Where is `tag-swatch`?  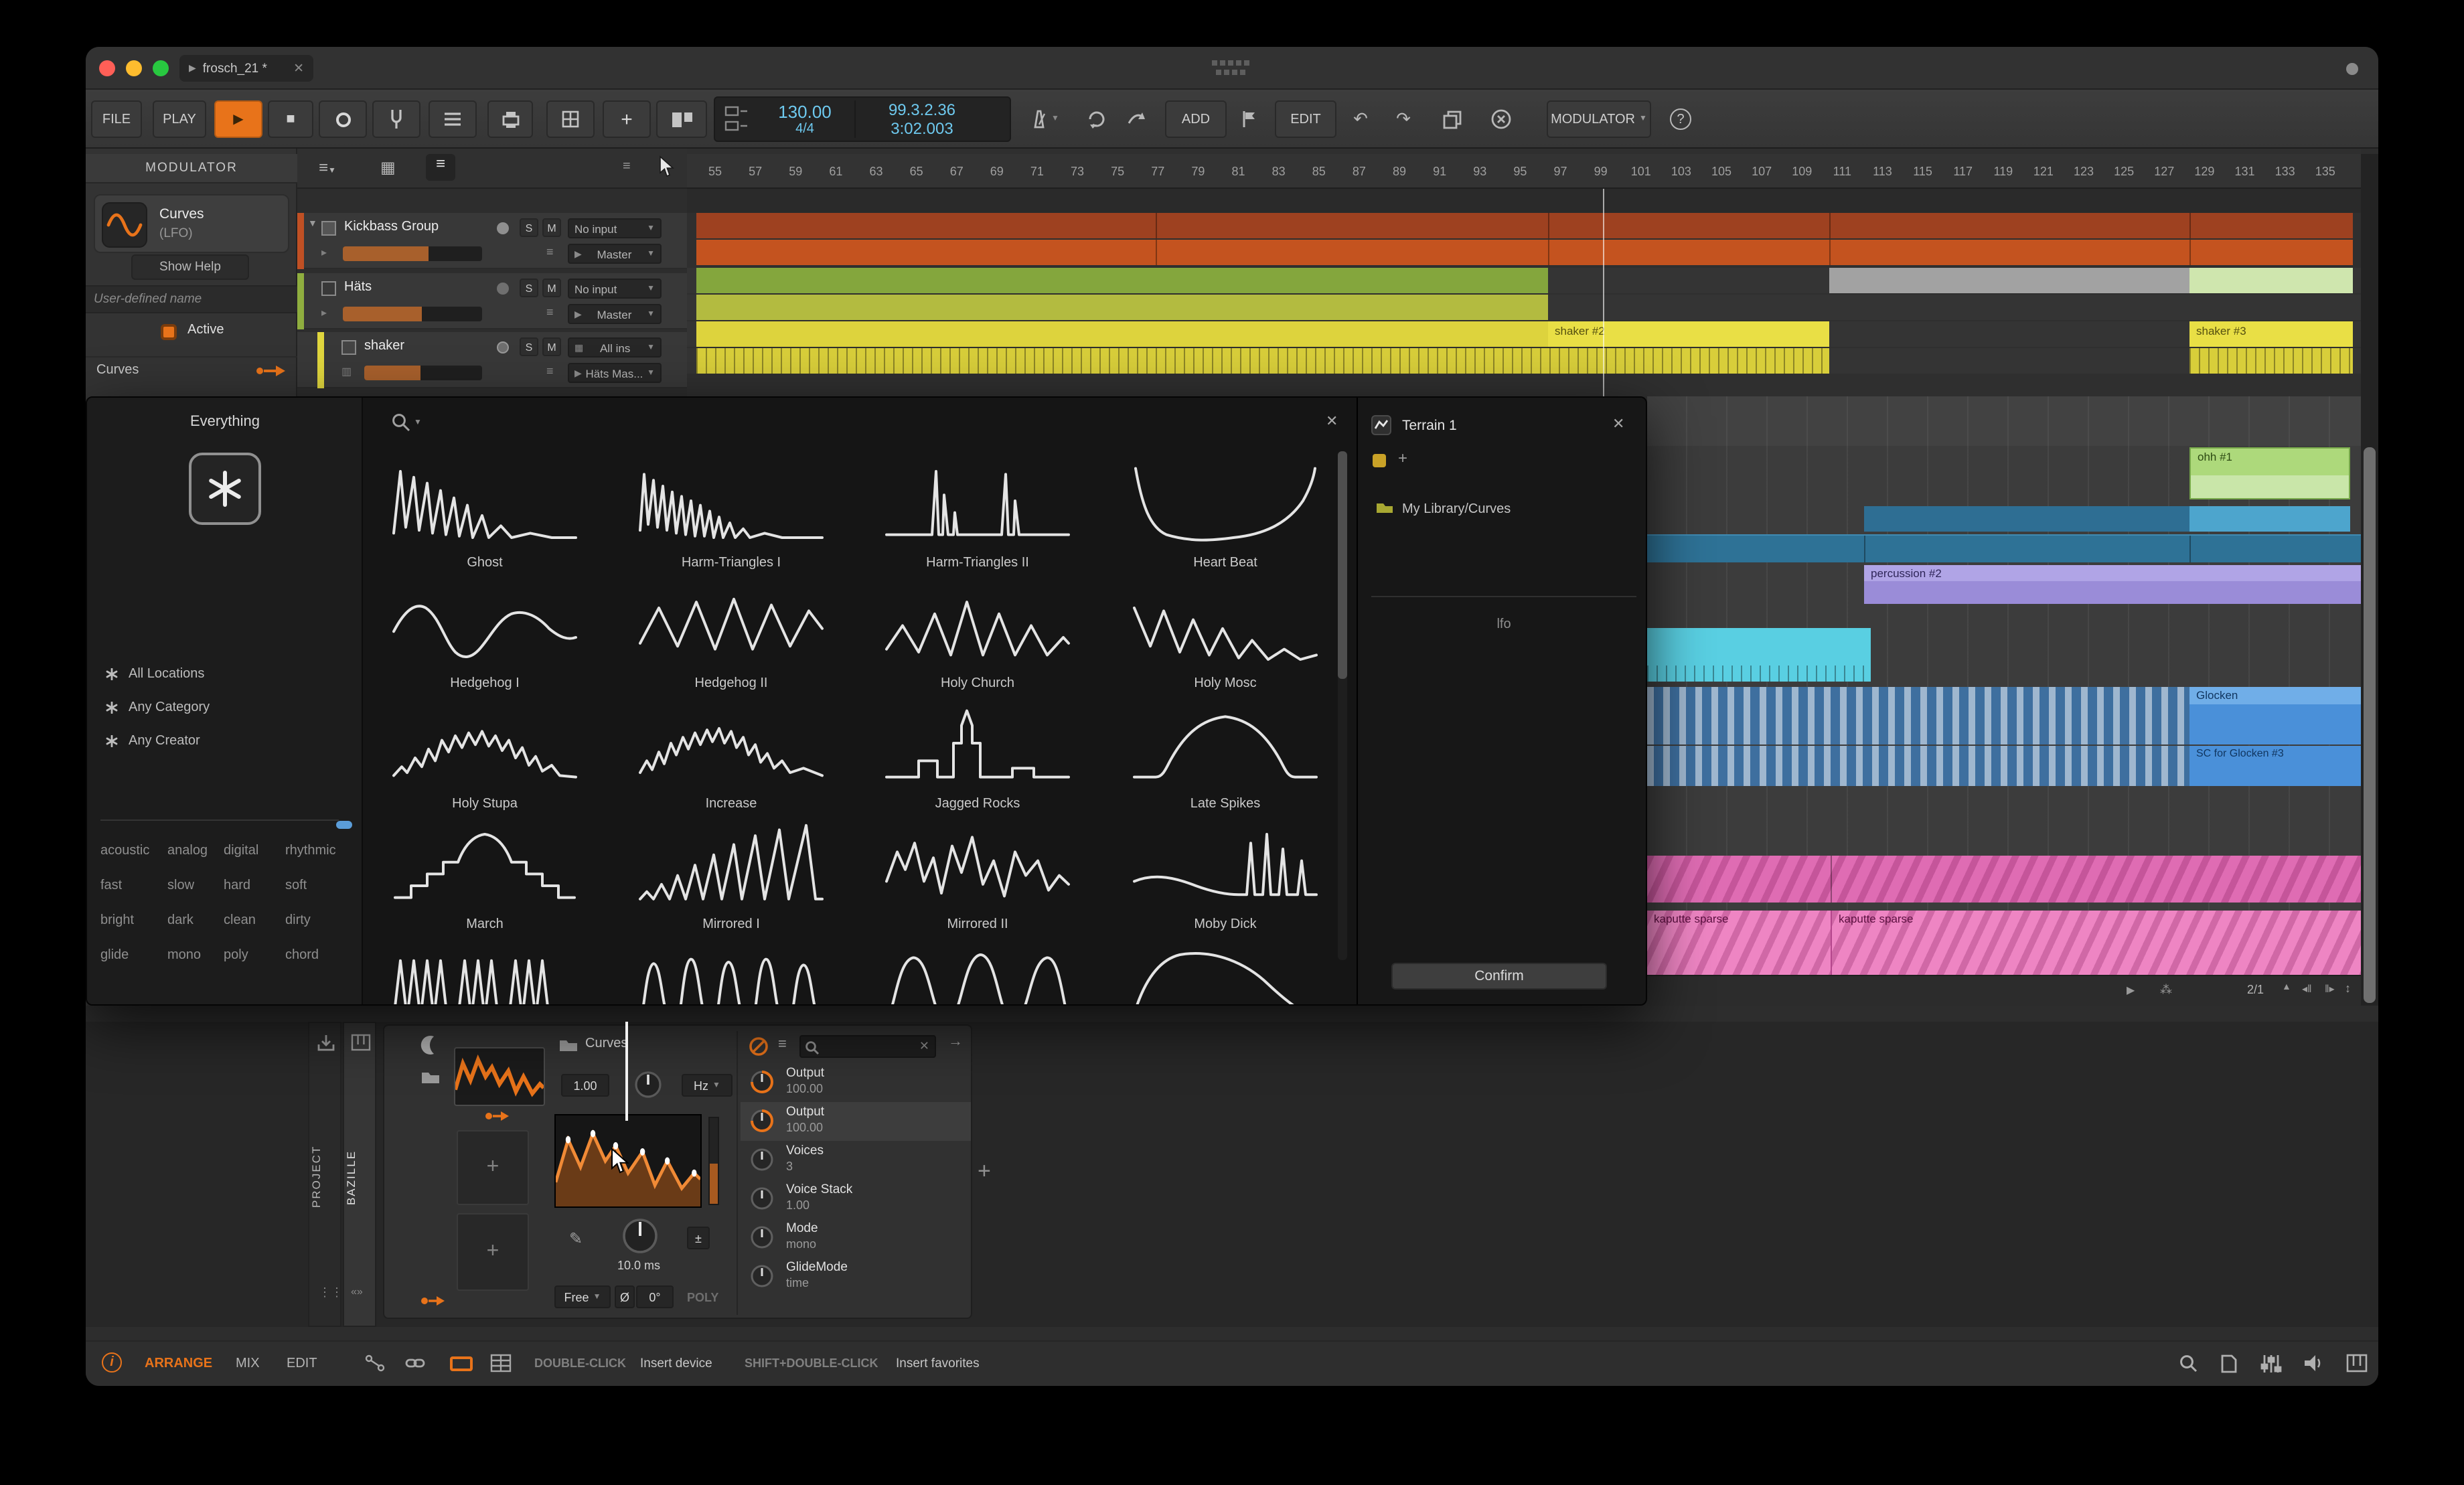 tag-swatch is located at coordinates (1379, 460).